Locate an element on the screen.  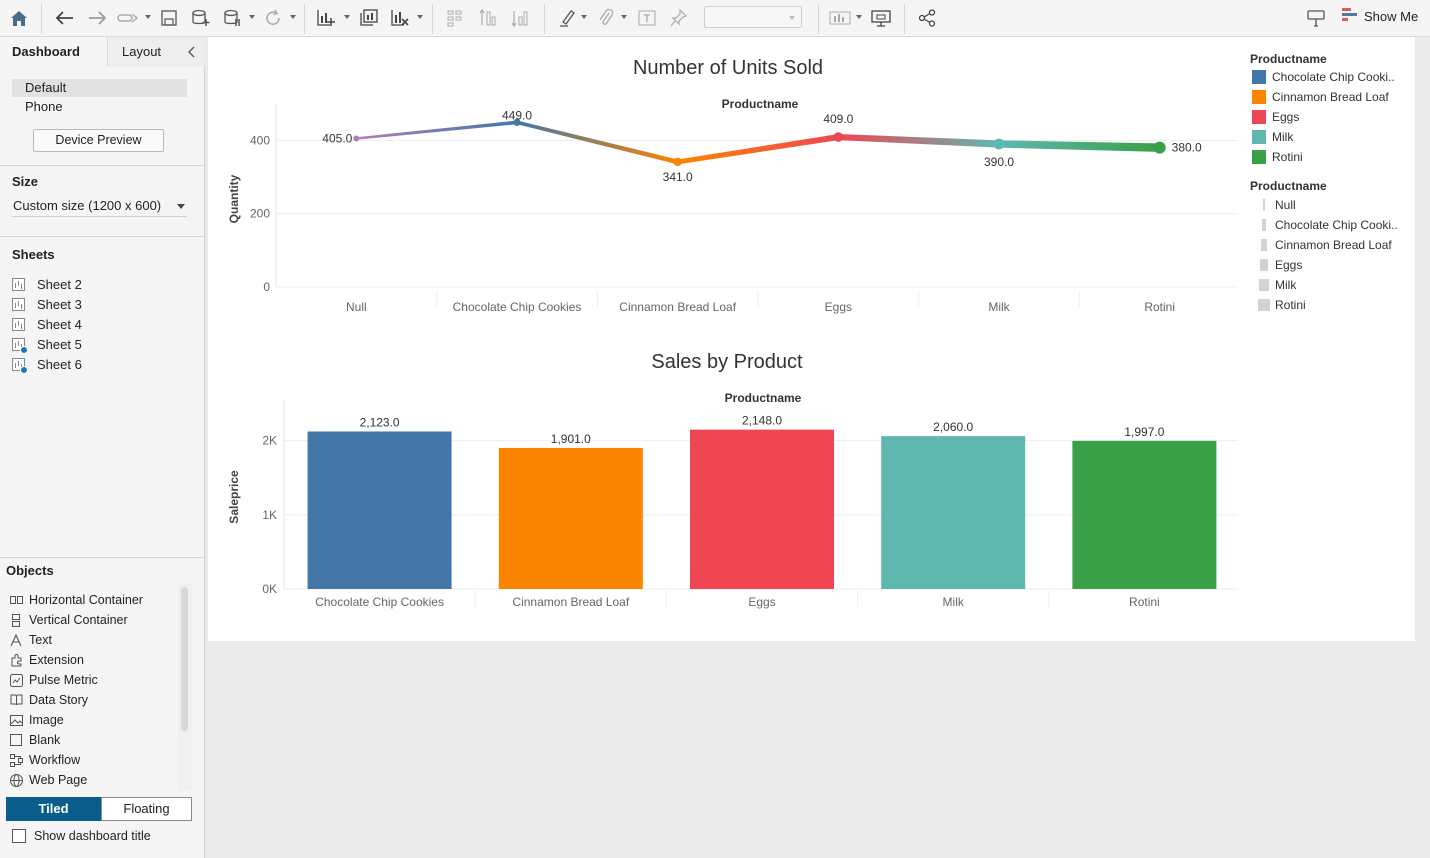
color-legend-item: Chocolate Chip Cooki.. is located at coordinates (1323, 77).